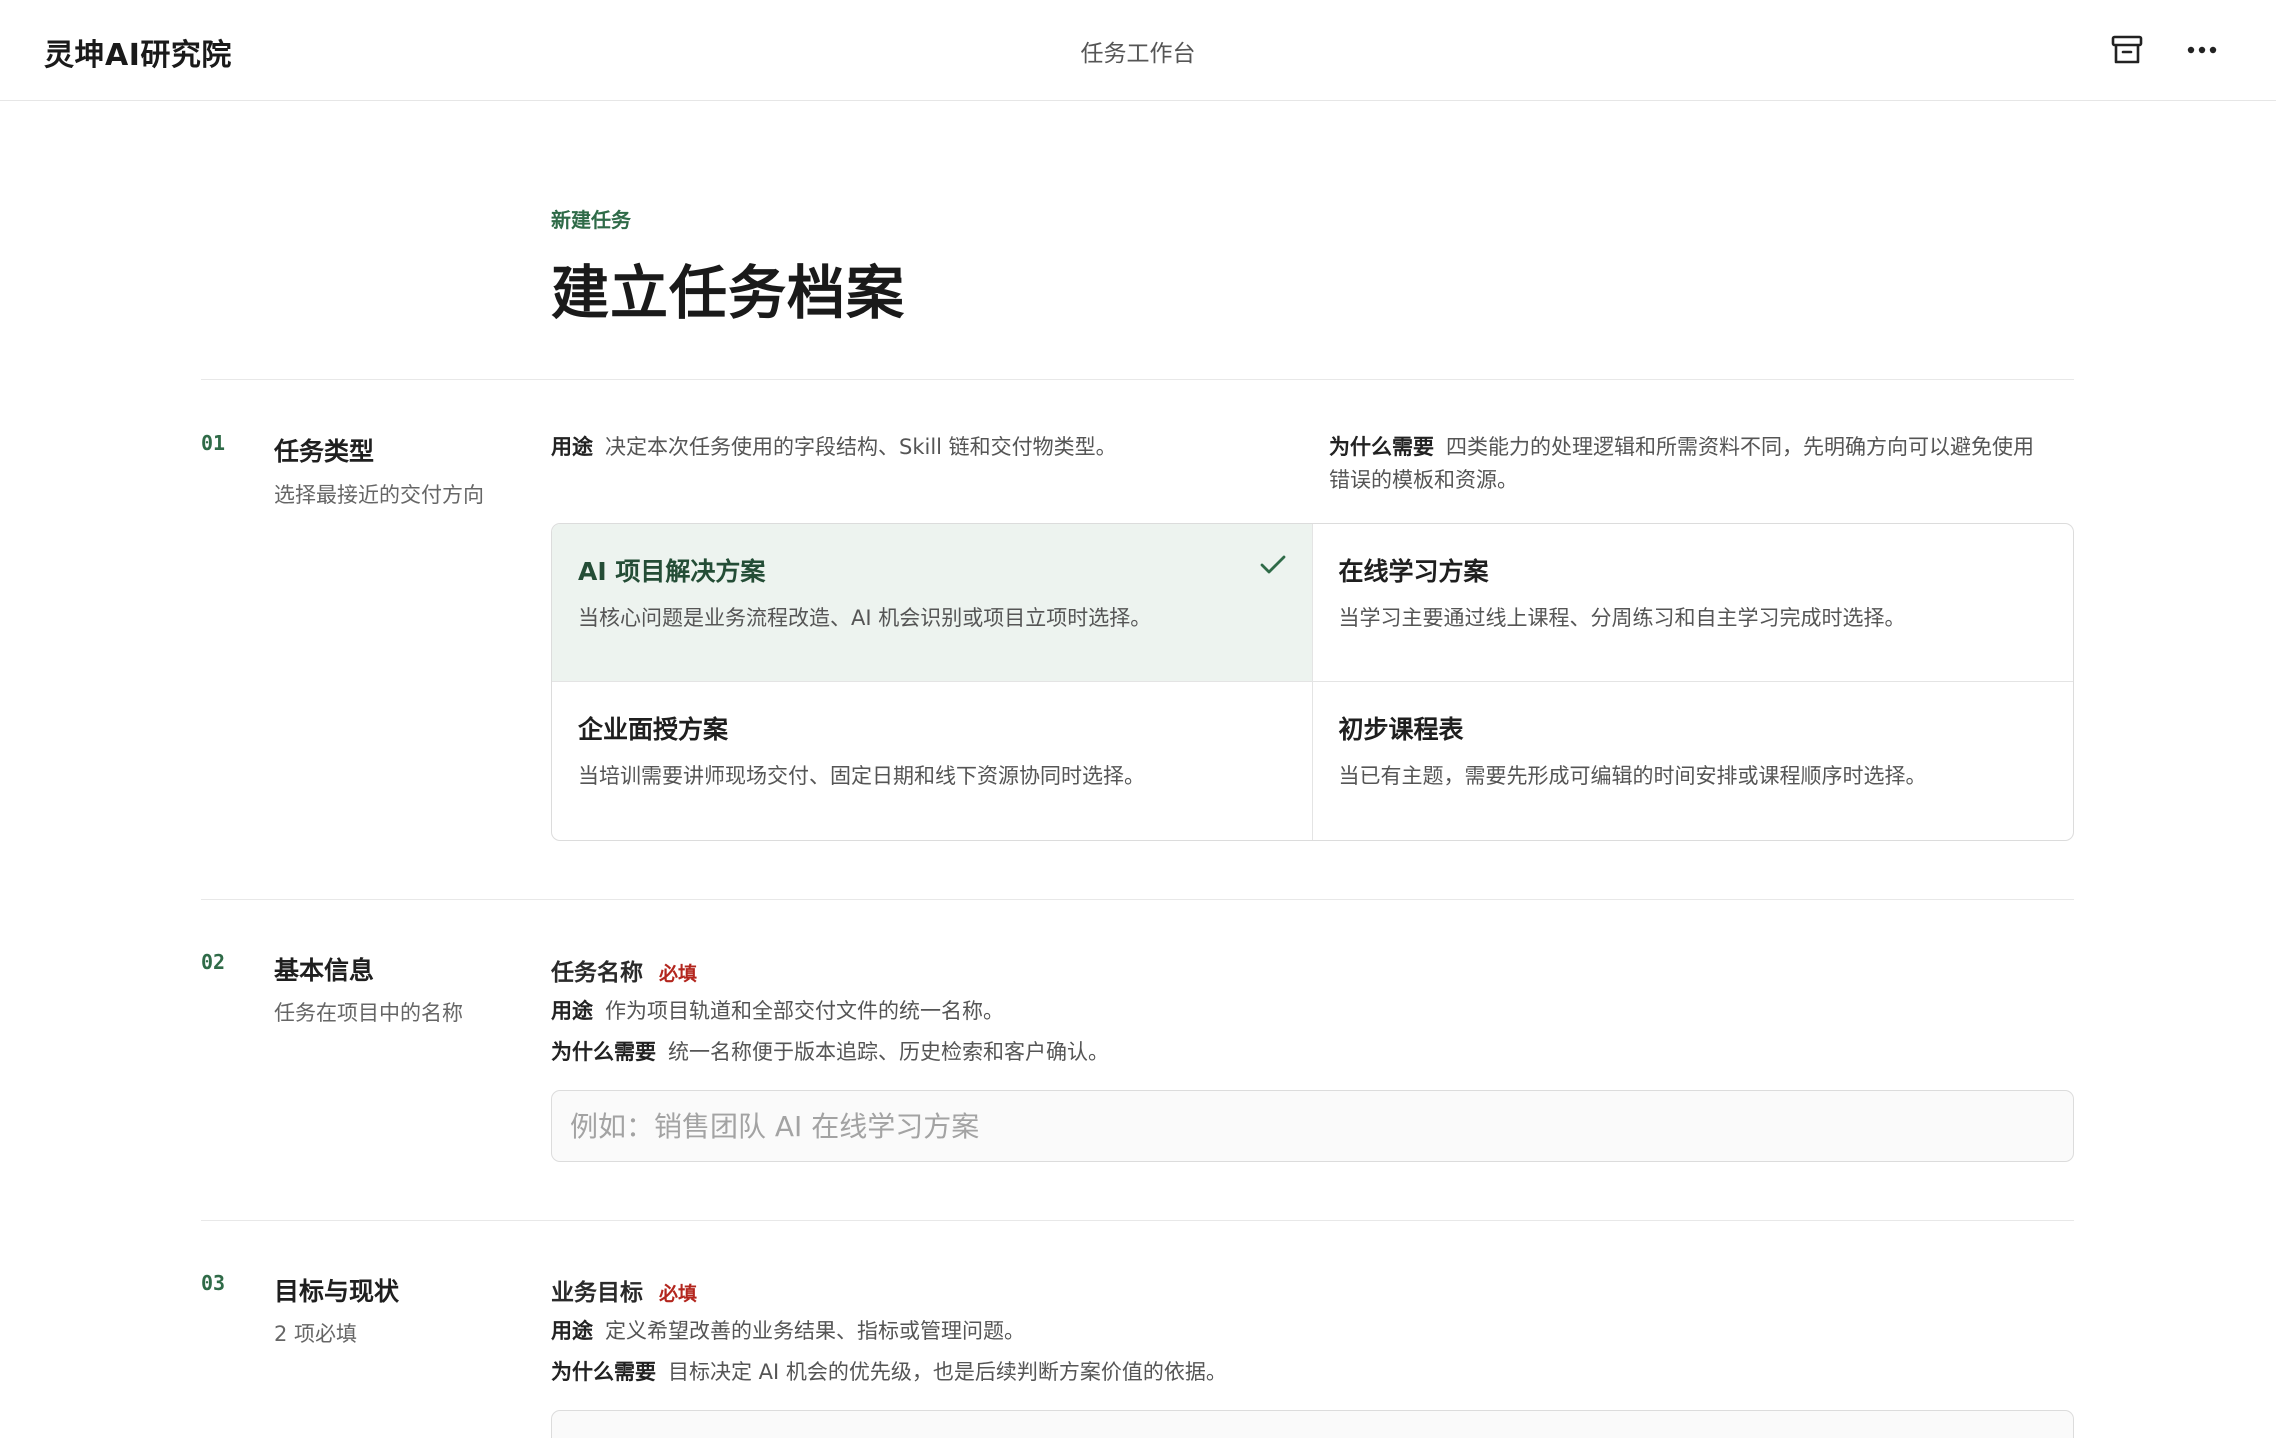  I want to click on option-description: 当学习主要通过线上课程、分周练习和自主学习完成时选择。, so click(1622, 618).